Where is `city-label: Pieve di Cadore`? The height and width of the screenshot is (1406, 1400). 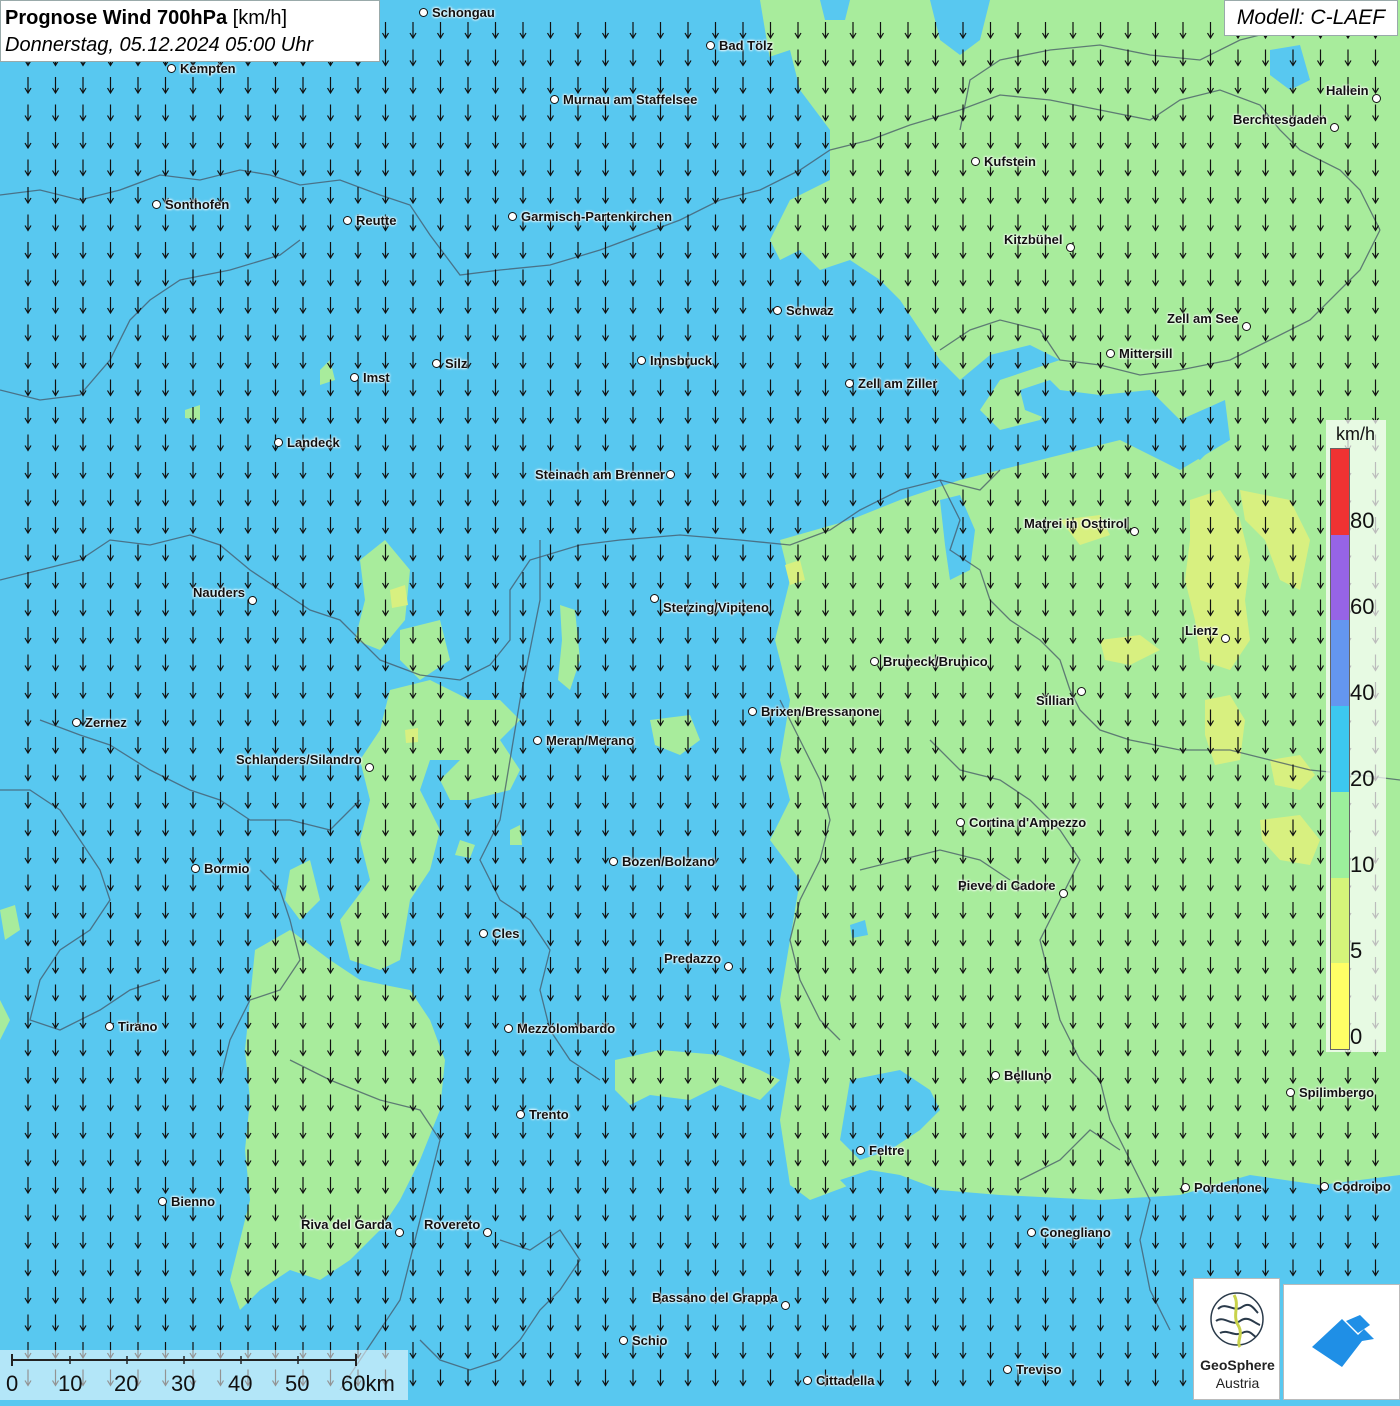 city-label: Pieve di Cadore is located at coordinates (1007, 885).